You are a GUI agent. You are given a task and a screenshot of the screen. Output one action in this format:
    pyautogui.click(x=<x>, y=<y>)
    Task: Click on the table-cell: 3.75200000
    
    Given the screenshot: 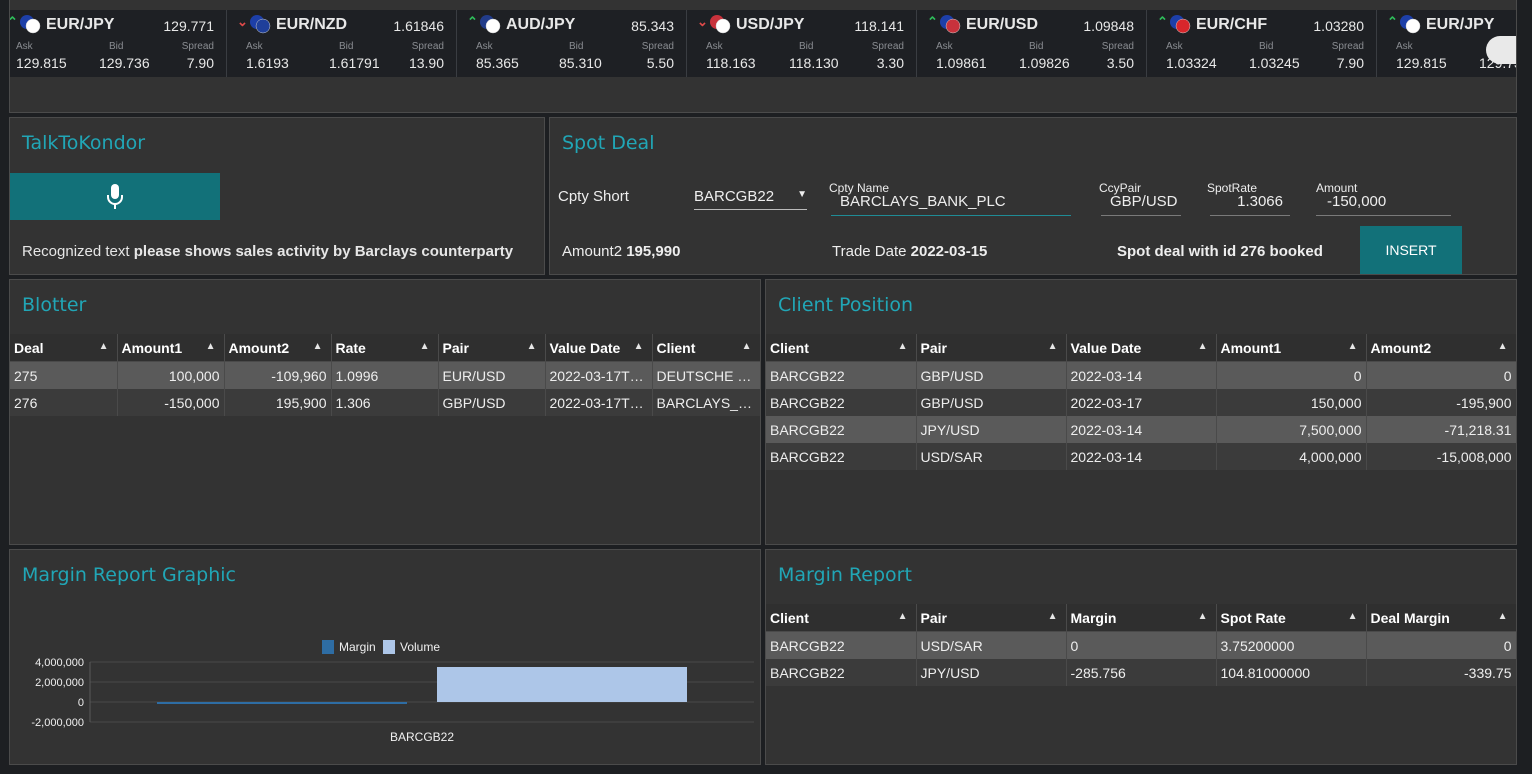 What is the action you would take?
    pyautogui.click(x=1291, y=645)
    